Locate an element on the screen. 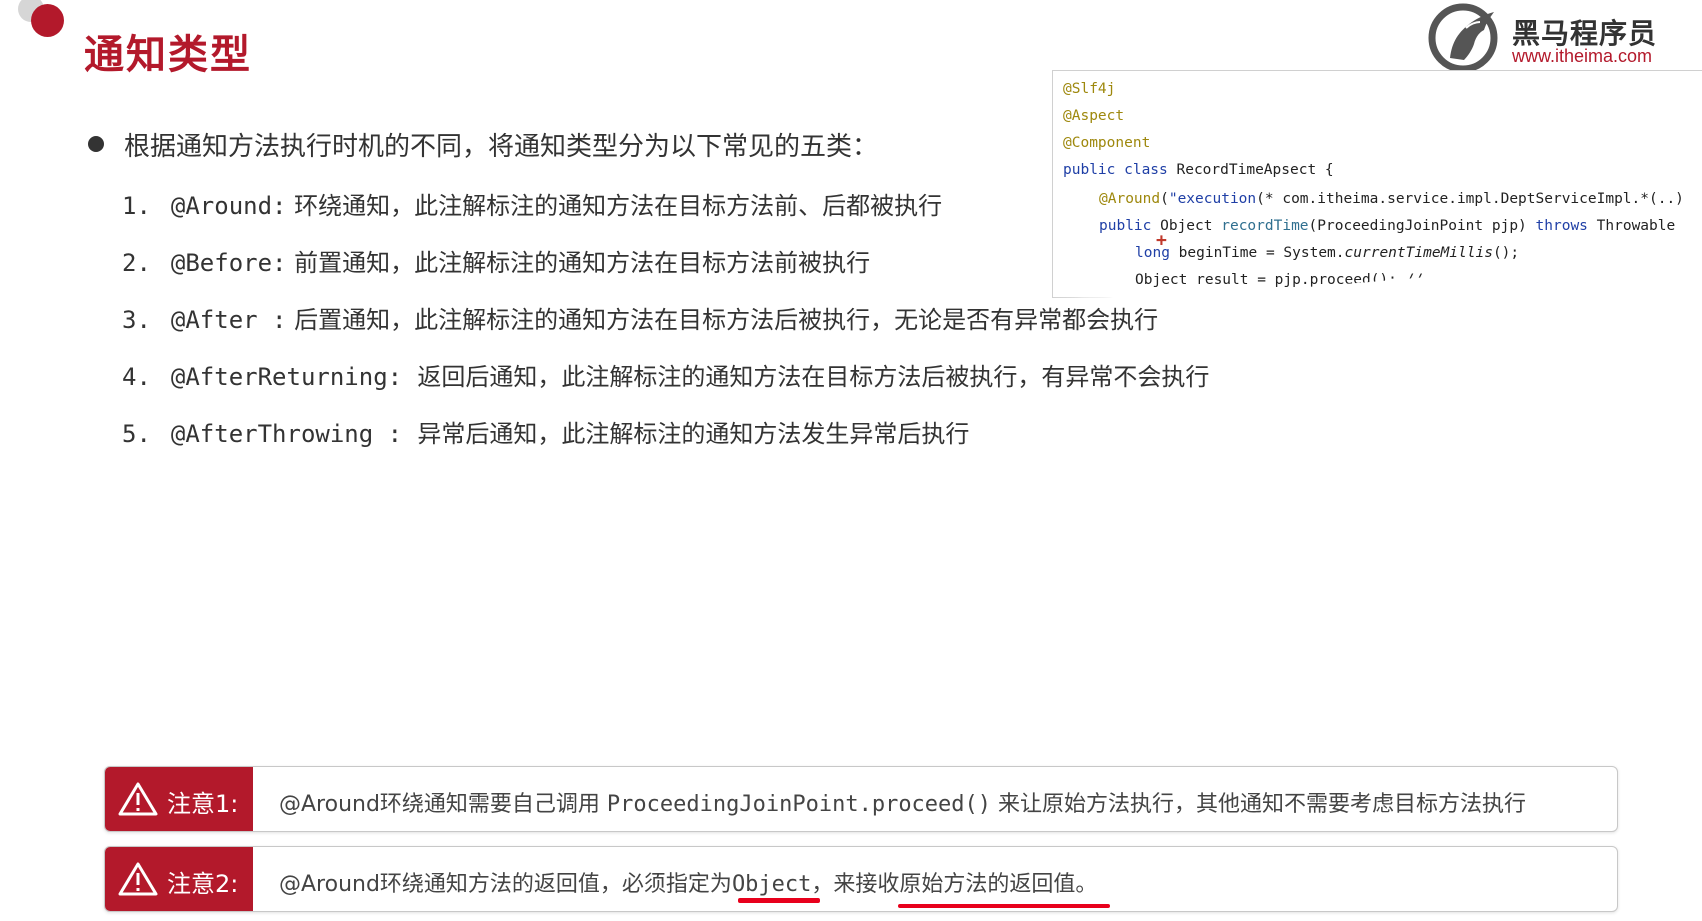 Image resolution: width=1702 pixels, height=921 pixels. item-number: 3. is located at coordinates (136, 320).